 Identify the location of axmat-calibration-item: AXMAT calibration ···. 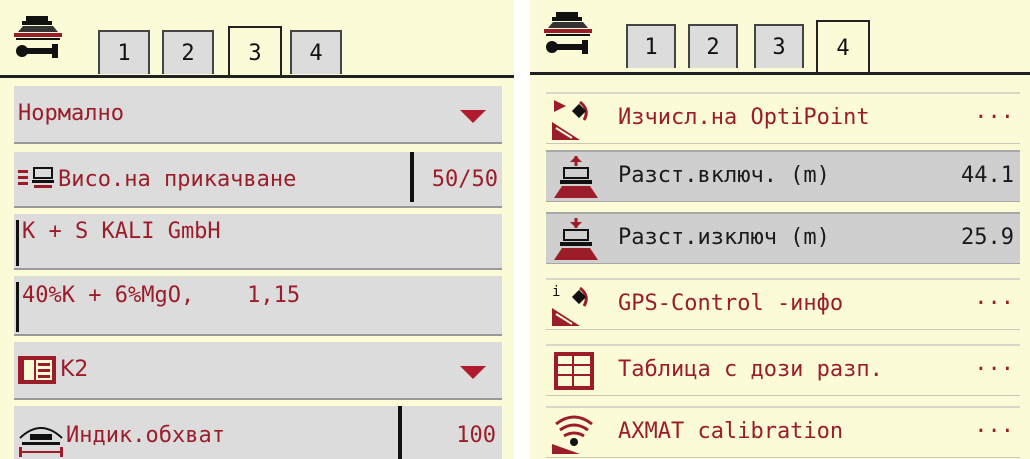
(783, 432).